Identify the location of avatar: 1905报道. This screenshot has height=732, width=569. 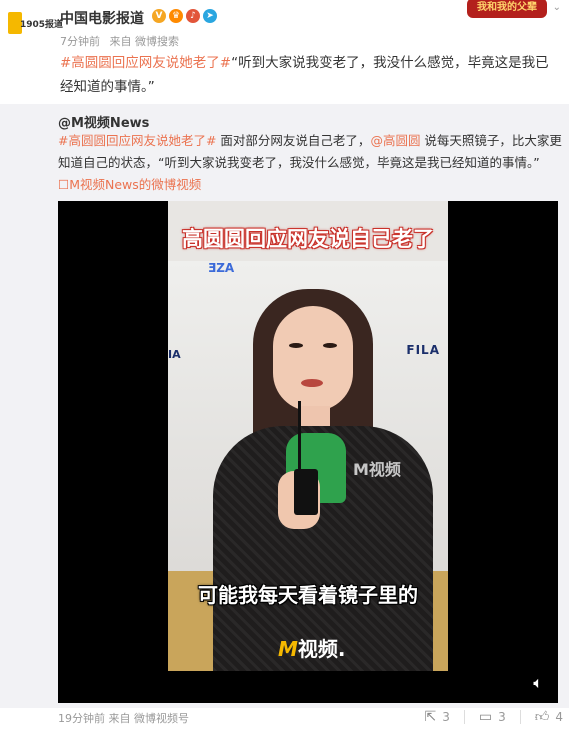
(35, 25).